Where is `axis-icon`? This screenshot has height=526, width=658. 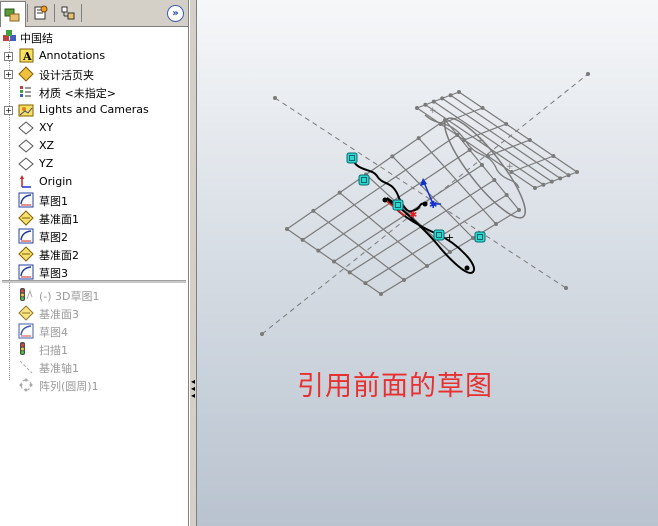 axis-icon is located at coordinates (26, 367).